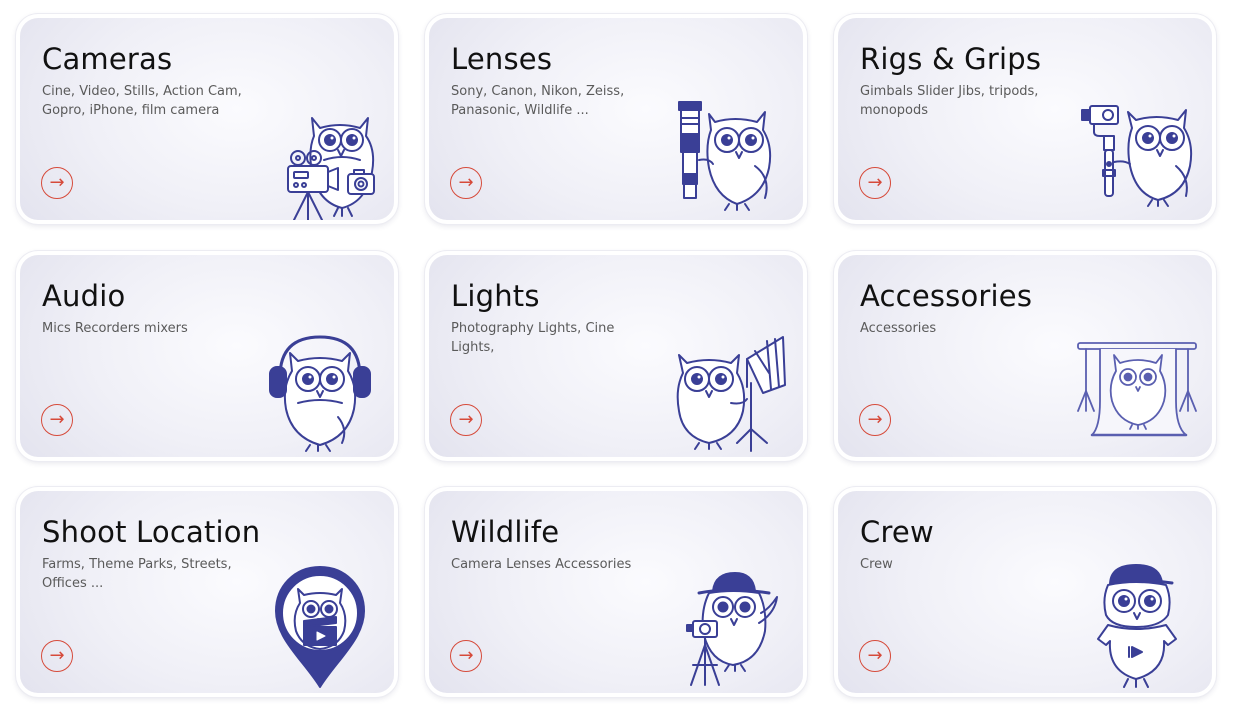  Describe the element at coordinates (1137, 626) in the screenshot. I see `owl-crew-icon` at that location.